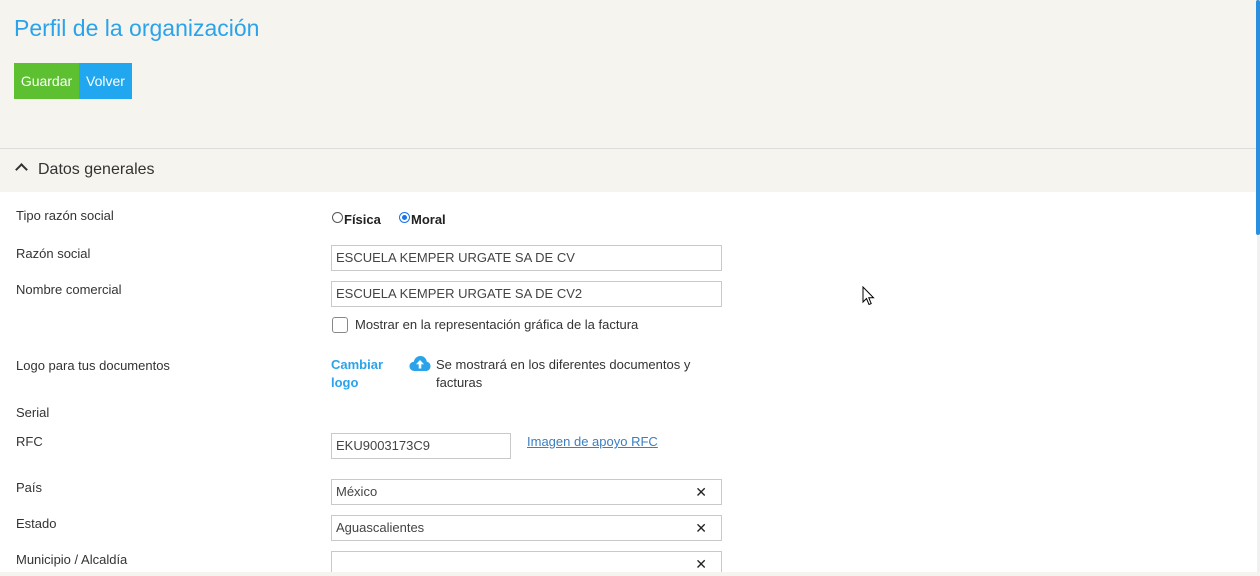  What do you see at coordinates (33, 412) in the screenshot?
I see `serial-label: Serial` at bounding box center [33, 412].